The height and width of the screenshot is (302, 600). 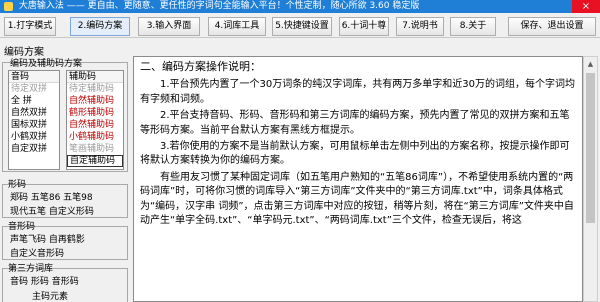 What do you see at coordinates (590, 148) in the screenshot?
I see `scrollbar-thumb` at bounding box center [590, 148].